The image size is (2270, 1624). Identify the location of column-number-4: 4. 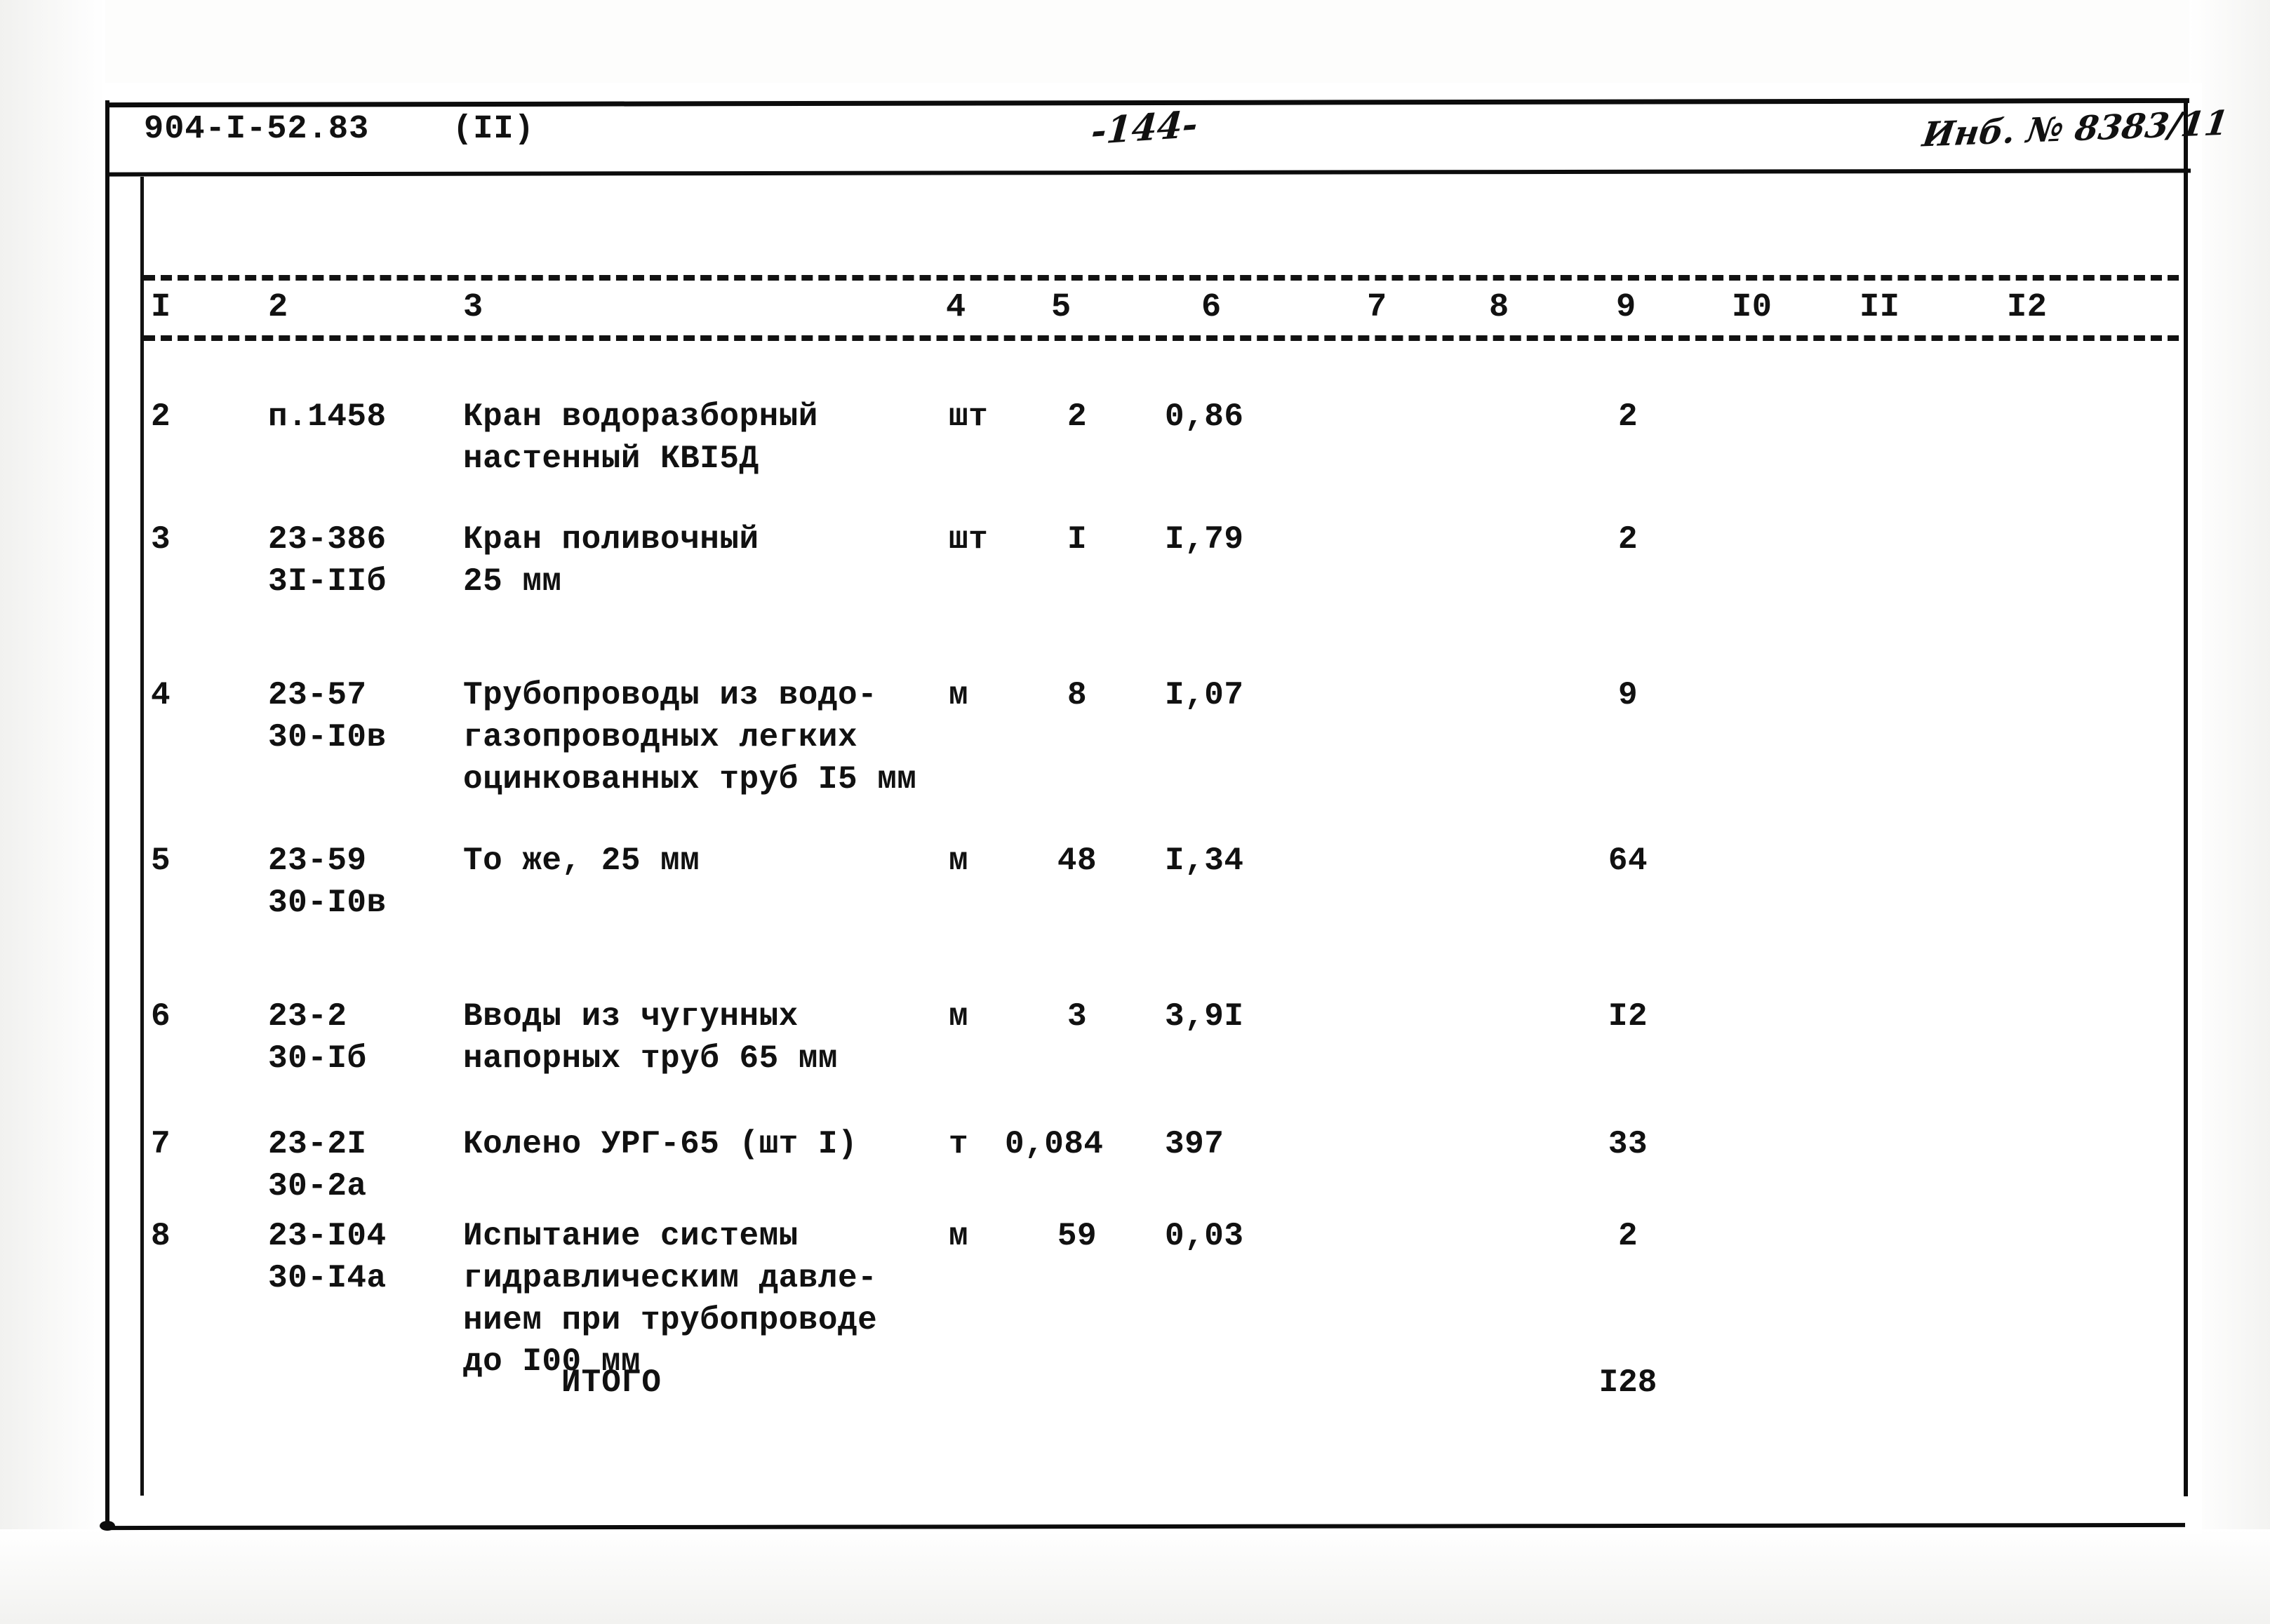
(956, 307).